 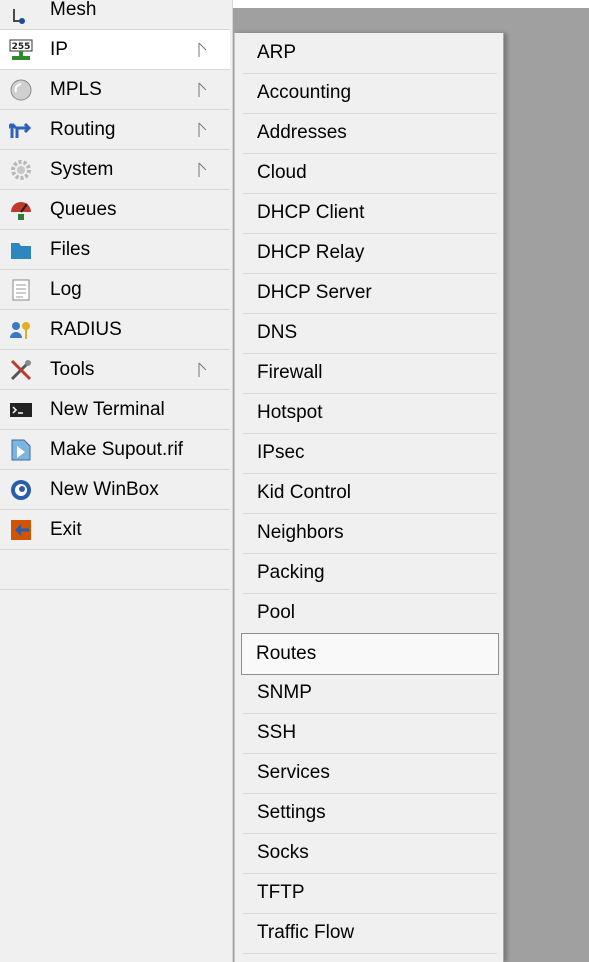 What do you see at coordinates (115, 15) in the screenshot?
I see `menu-item-mesh: Mesh` at bounding box center [115, 15].